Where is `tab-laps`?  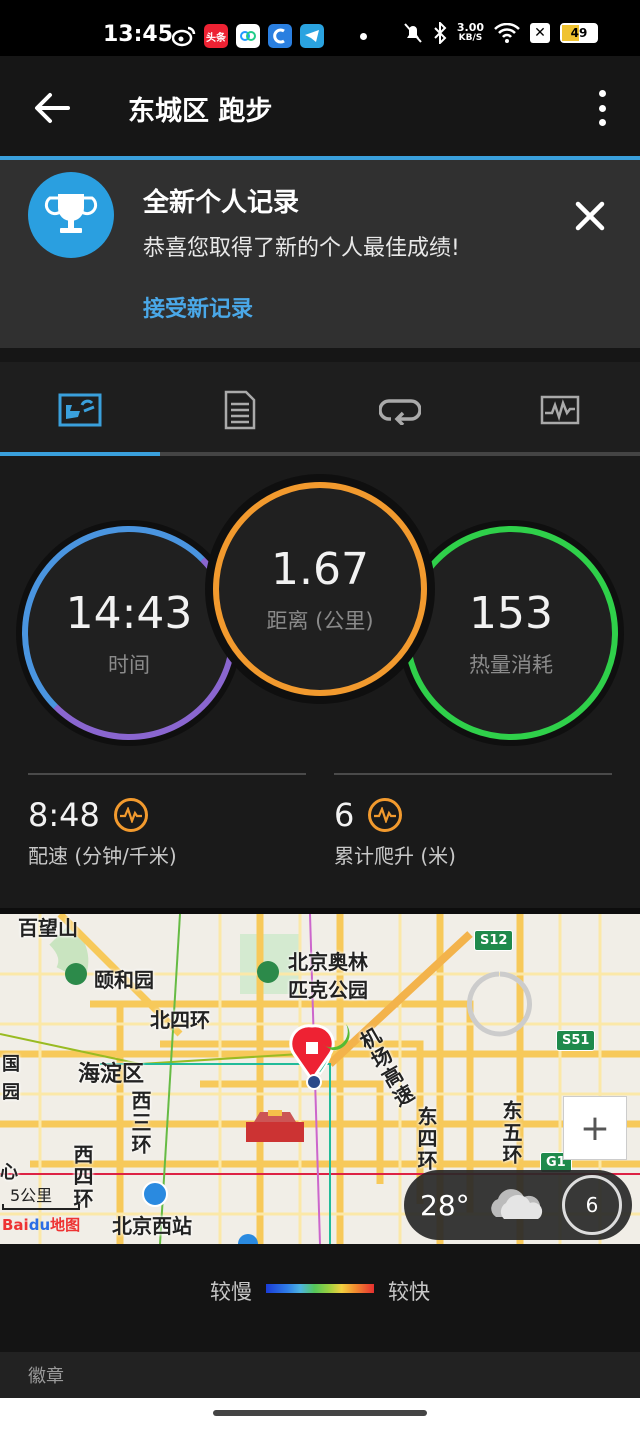 tab-laps is located at coordinates (400, 410).